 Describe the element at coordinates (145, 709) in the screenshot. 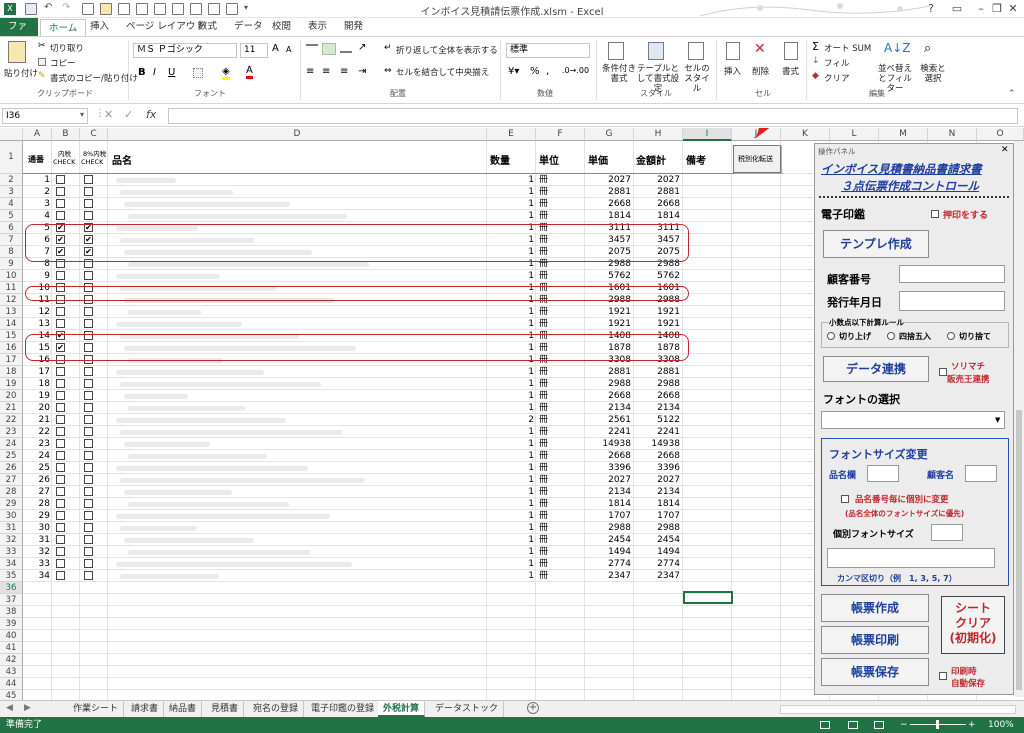

I see `sheet-tab-2: 請求書` at that location.